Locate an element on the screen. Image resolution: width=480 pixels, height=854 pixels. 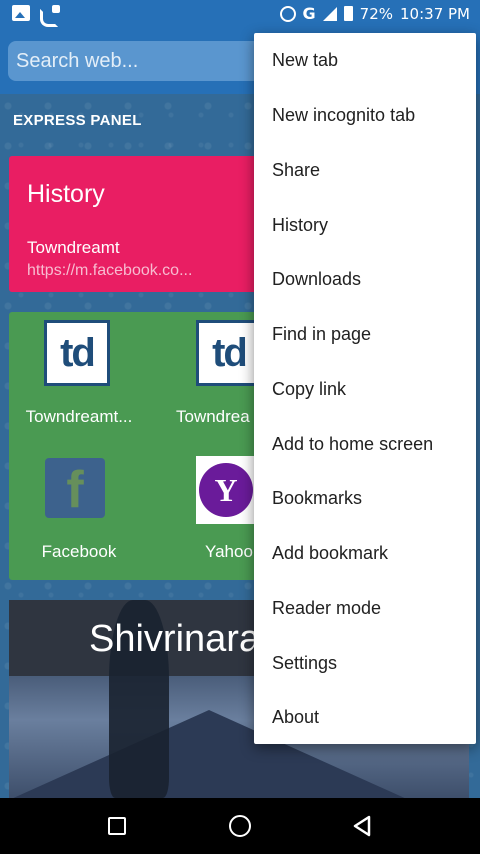
network-type: G is located at coordinates (309, 13).